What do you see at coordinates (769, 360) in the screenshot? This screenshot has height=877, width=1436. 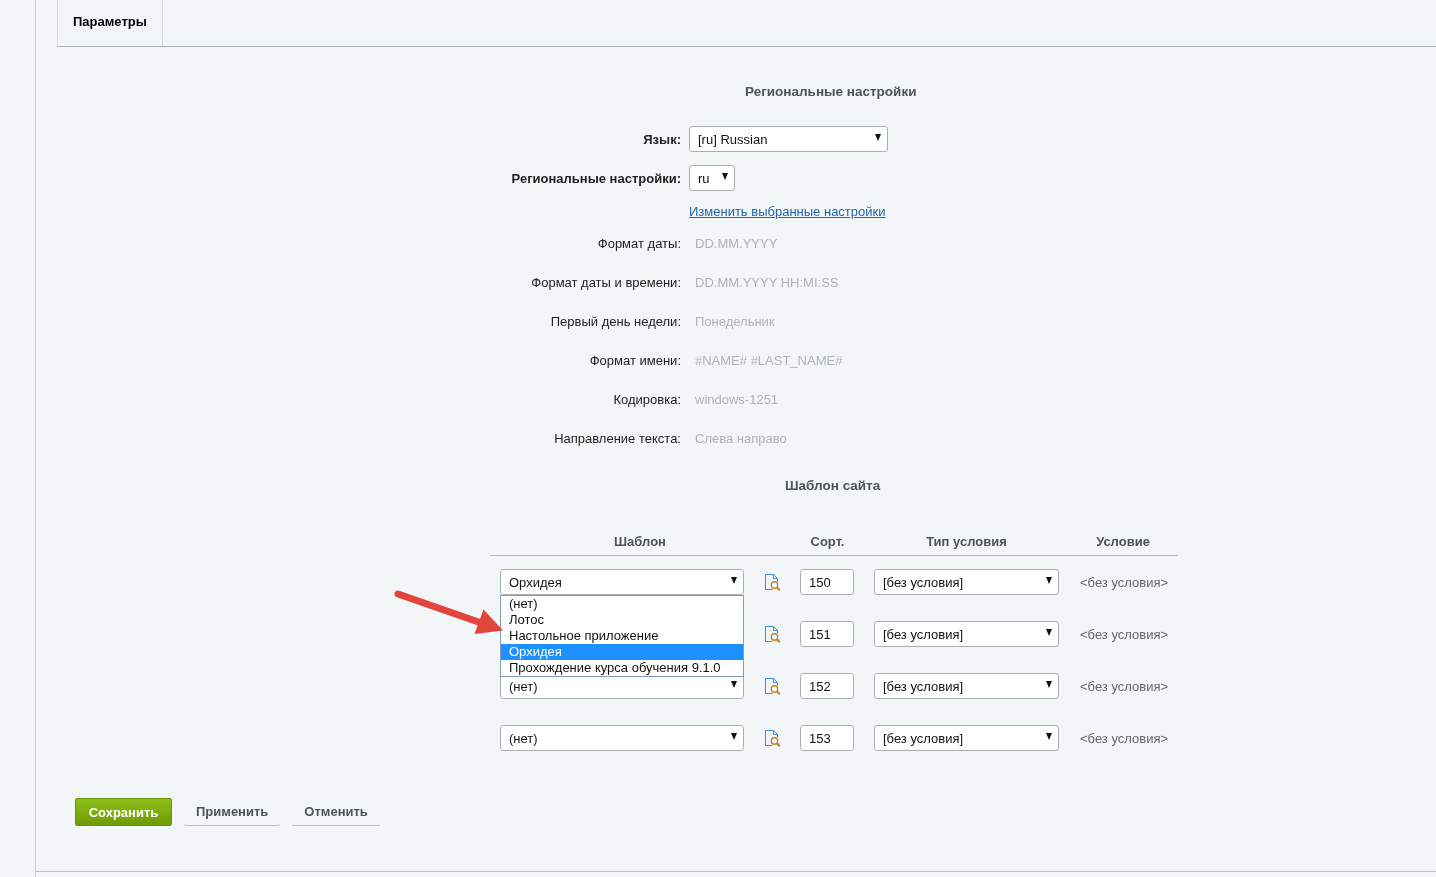 I see `field-value: #NAME# #LAST_NAME#` at bounding box center [769, 360].